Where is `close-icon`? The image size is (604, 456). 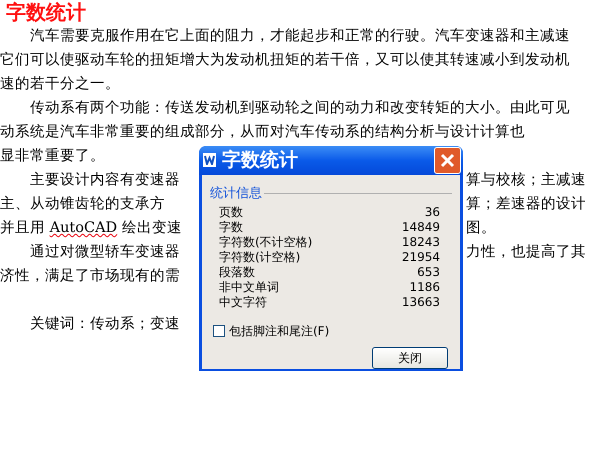
close-icon is located at coordinates (447, 160).